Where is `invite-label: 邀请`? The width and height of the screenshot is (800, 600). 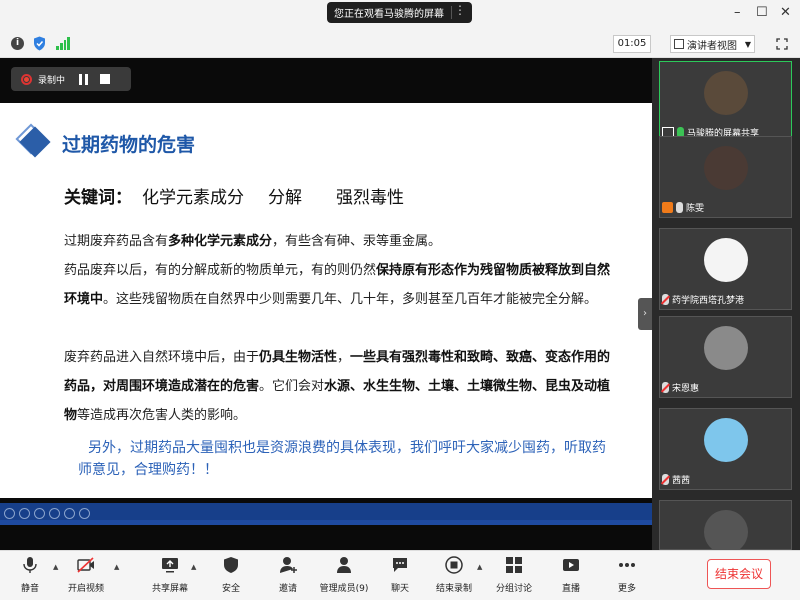
invite-label: 邀请 is located at coordinates (287, 589).